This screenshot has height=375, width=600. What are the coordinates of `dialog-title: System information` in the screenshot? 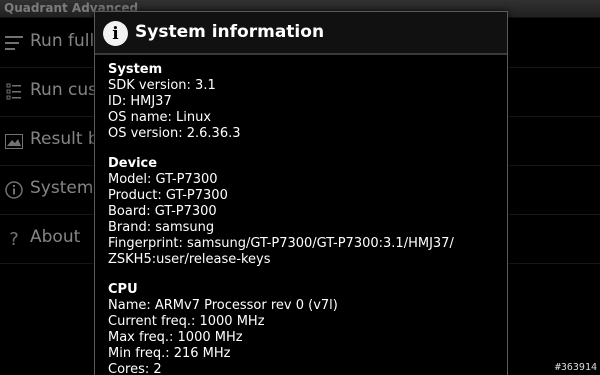 It's located at (230, 32).